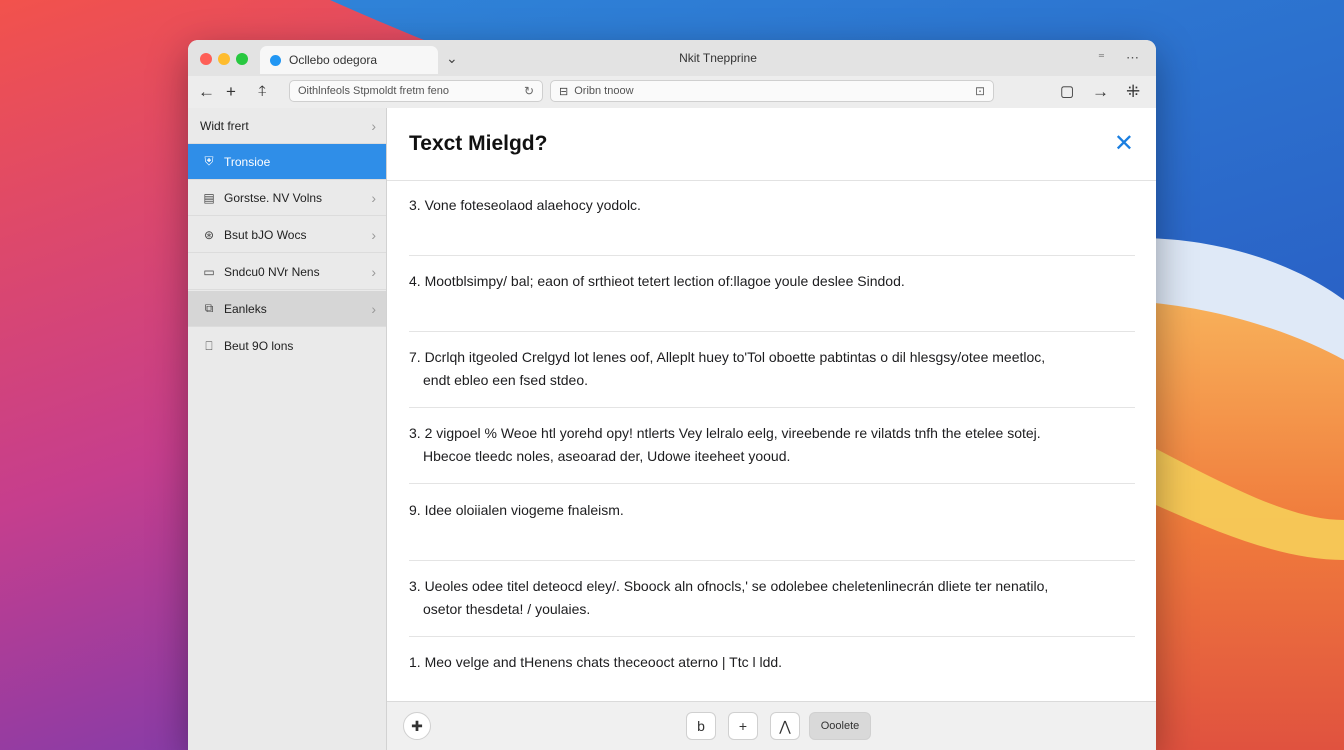 This screenshot has height=750, width=1344. I want to click on back-arrow-icon: ←, so click(206, 92).